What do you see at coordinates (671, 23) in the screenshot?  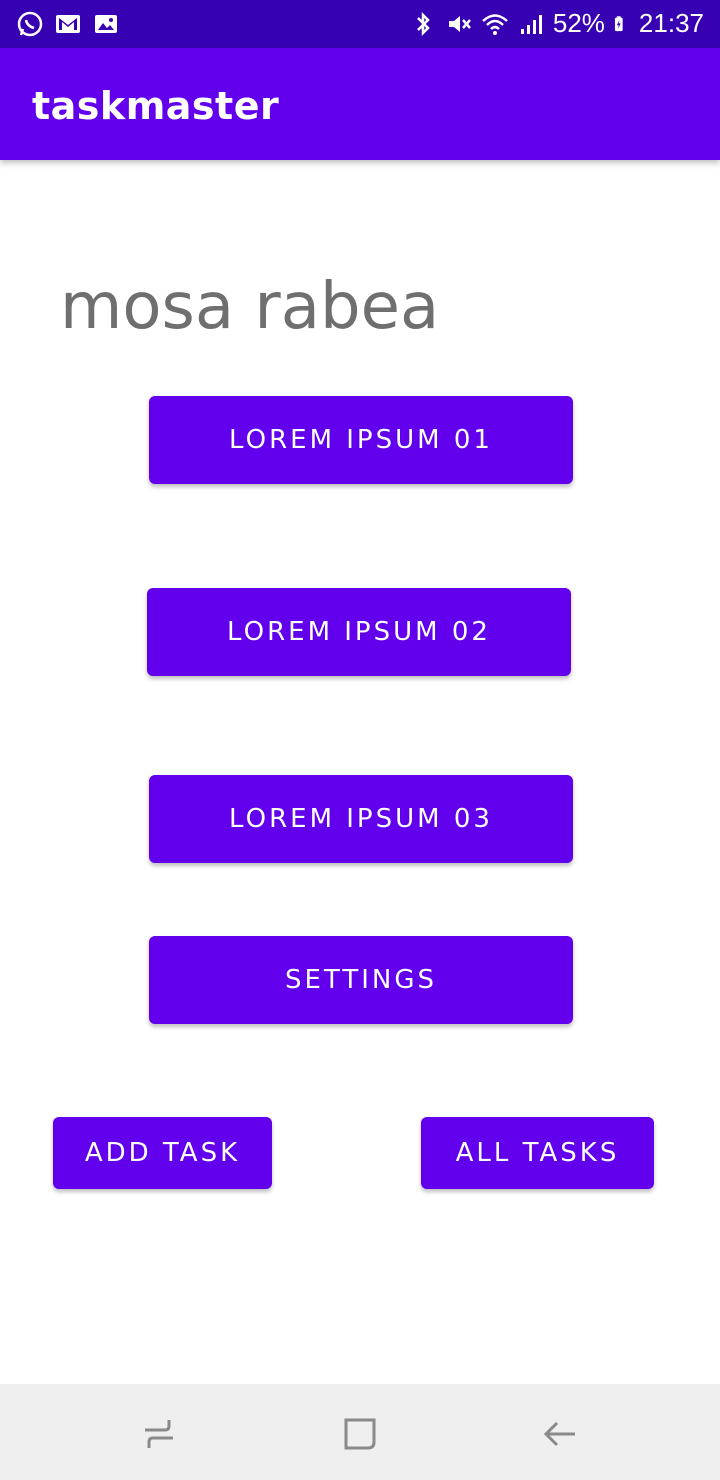 I see `clock: 21:37` at bounding box center [671, 23].